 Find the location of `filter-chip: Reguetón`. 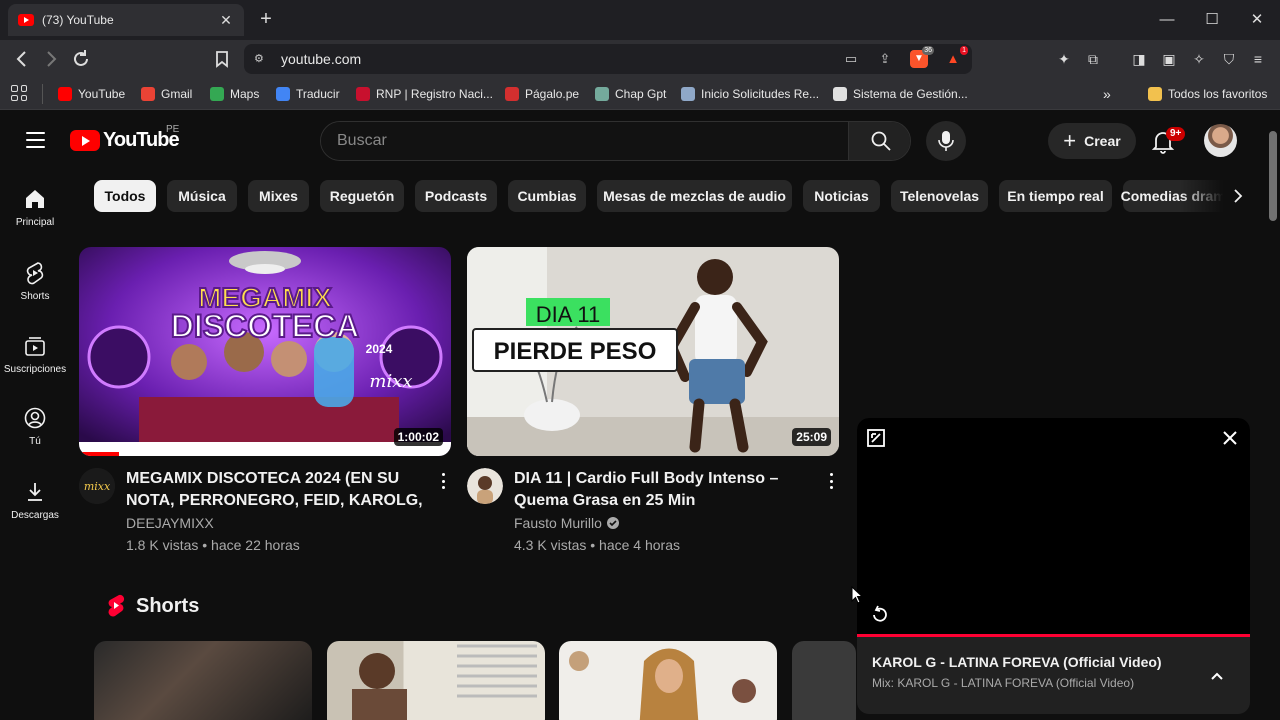

filter-chip: Reguetón is located at coordinates (362, 196).